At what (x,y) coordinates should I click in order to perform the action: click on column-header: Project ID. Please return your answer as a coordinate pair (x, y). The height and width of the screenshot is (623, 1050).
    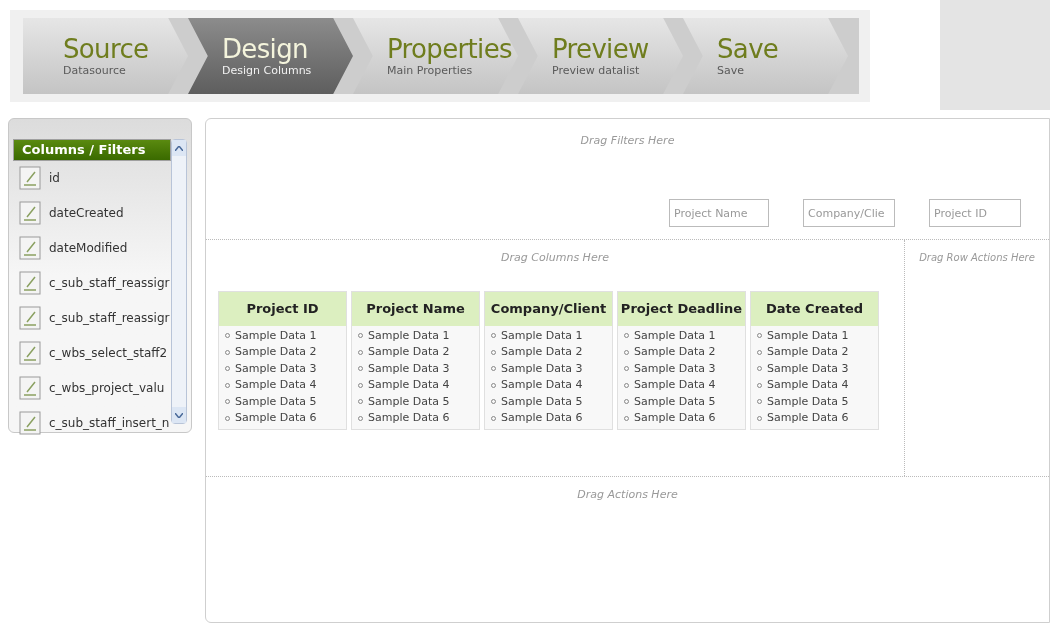
    Looking at the image, I should click on (282, 308).